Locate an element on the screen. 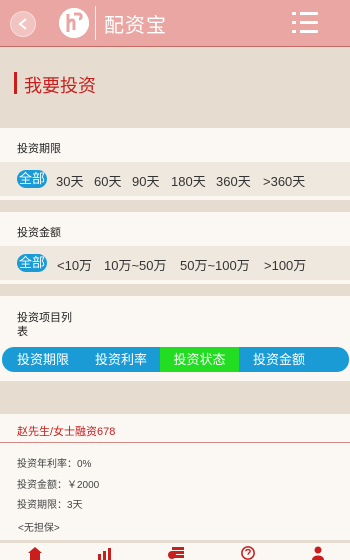 Image resolution: width=350 pixels, height=560 pixels. term-option-180: 180天 is located at coordinates (188, 180).